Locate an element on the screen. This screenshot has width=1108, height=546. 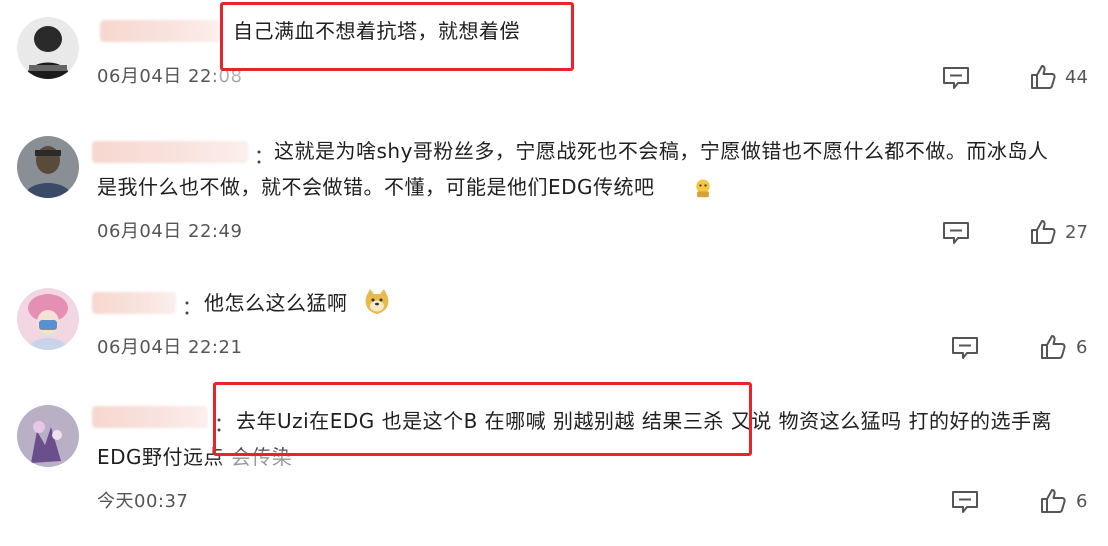
comment-time: 今天00:37 is located at coordinates (143, 501).